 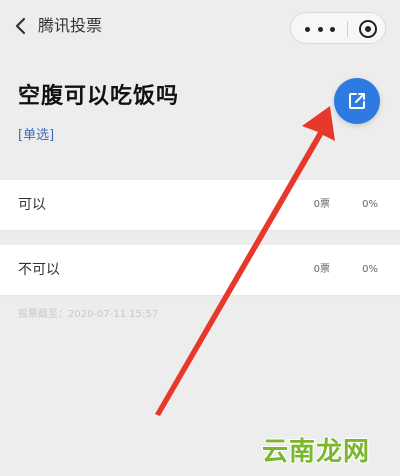 I want to click on question-title: 空腹可以吃饭吗, so click(x=99, y=96).